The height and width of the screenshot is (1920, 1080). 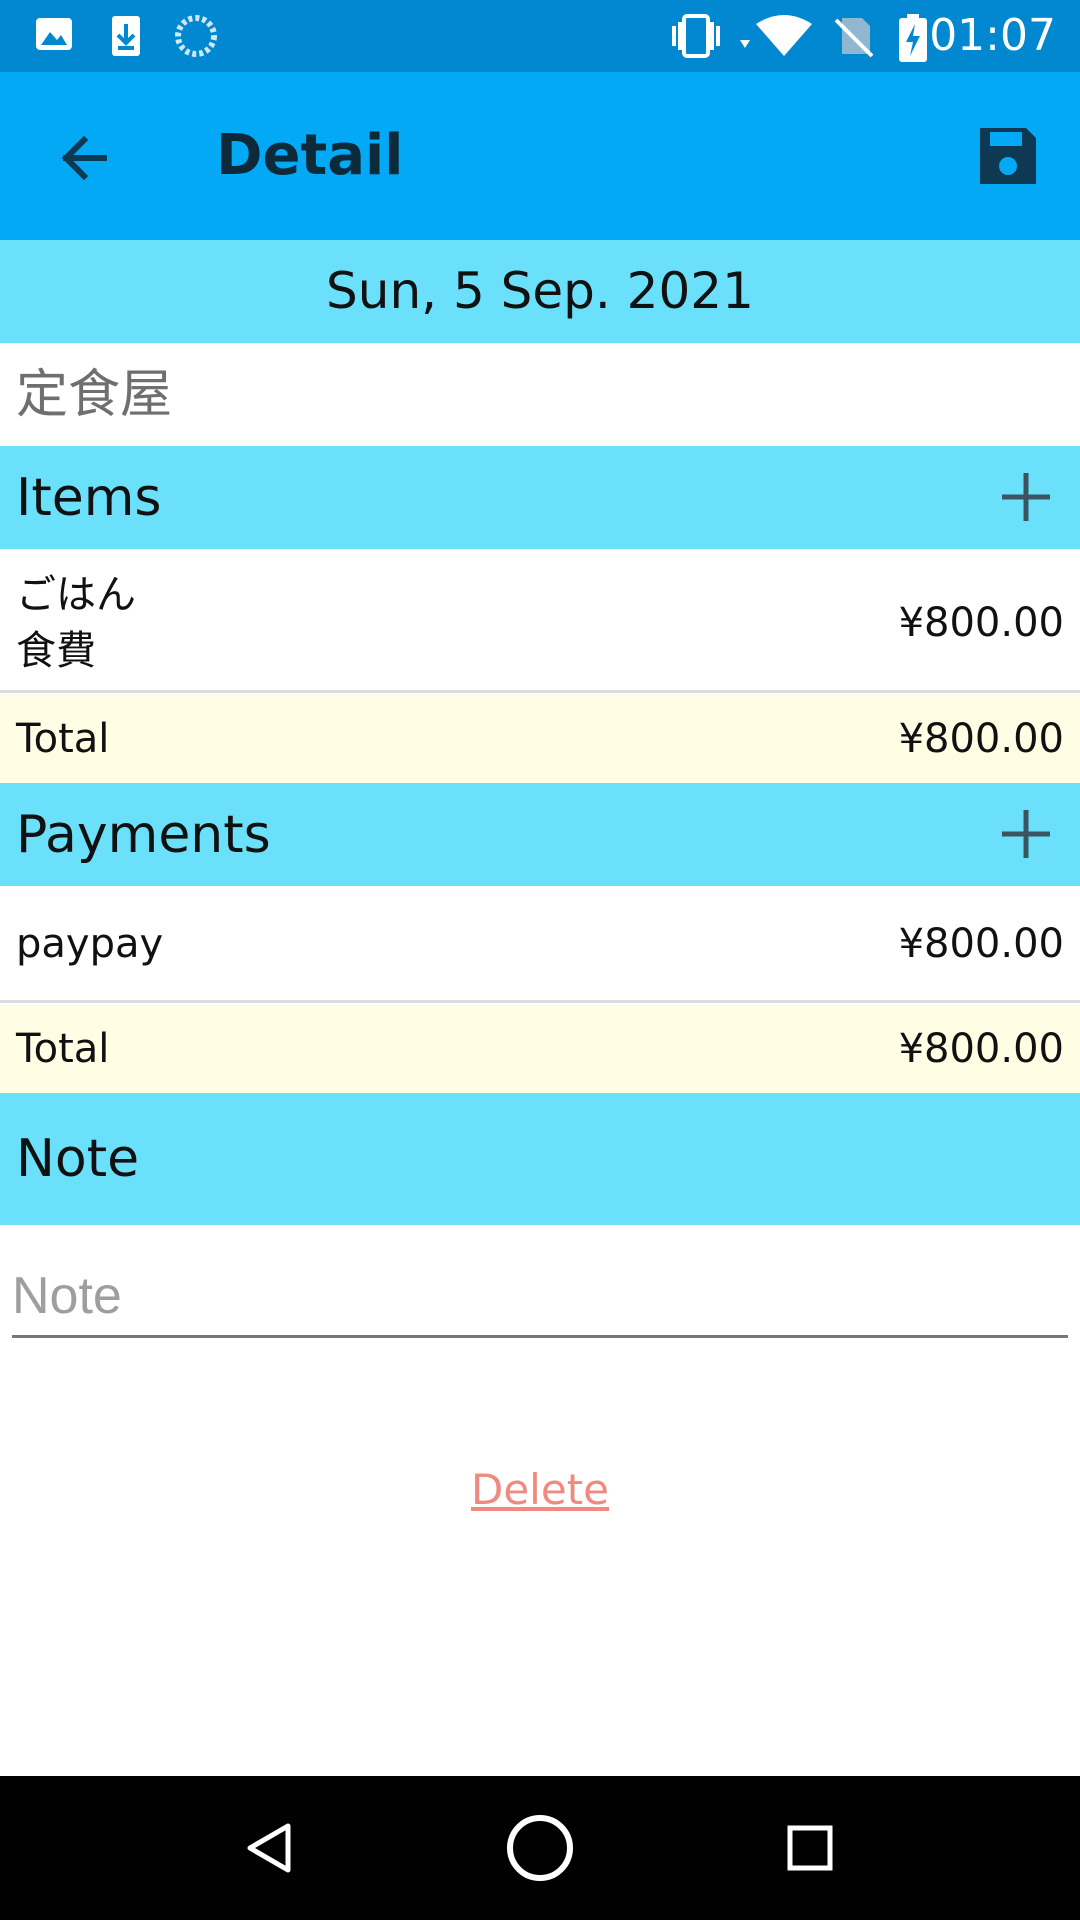 What do you see at coordinates (540, 394) in the screenshot?
I see `shop-row: 定食屋` at bounding box center [540, 394].